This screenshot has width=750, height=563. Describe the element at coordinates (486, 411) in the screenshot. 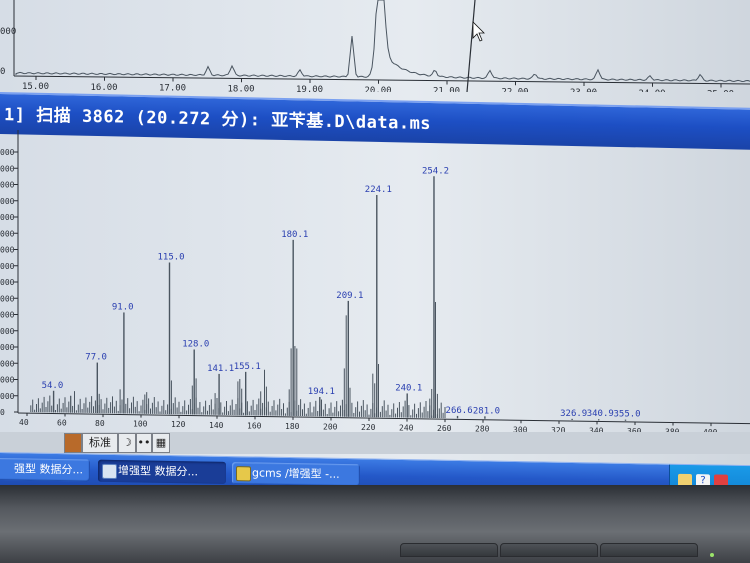

I see `spectrum-peak-label: 281.0` at that location.